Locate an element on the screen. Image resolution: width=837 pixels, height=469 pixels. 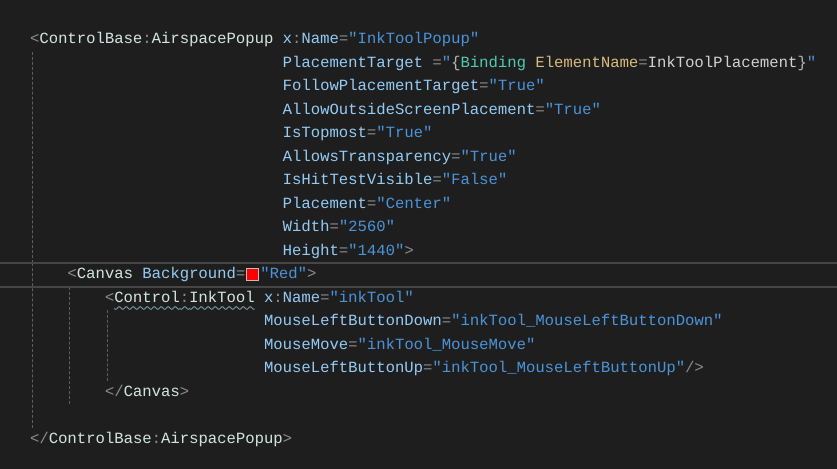
code-text: MouseLeftButtonUp="inkTool_MouseLeftButtonUp"/> is located at coordinates (484, 368).